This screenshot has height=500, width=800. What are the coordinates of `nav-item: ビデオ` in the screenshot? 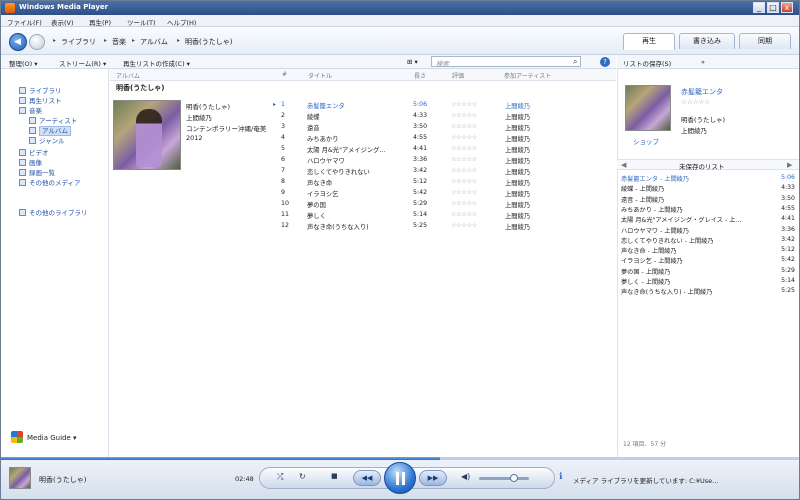 It's located at (34, 152).